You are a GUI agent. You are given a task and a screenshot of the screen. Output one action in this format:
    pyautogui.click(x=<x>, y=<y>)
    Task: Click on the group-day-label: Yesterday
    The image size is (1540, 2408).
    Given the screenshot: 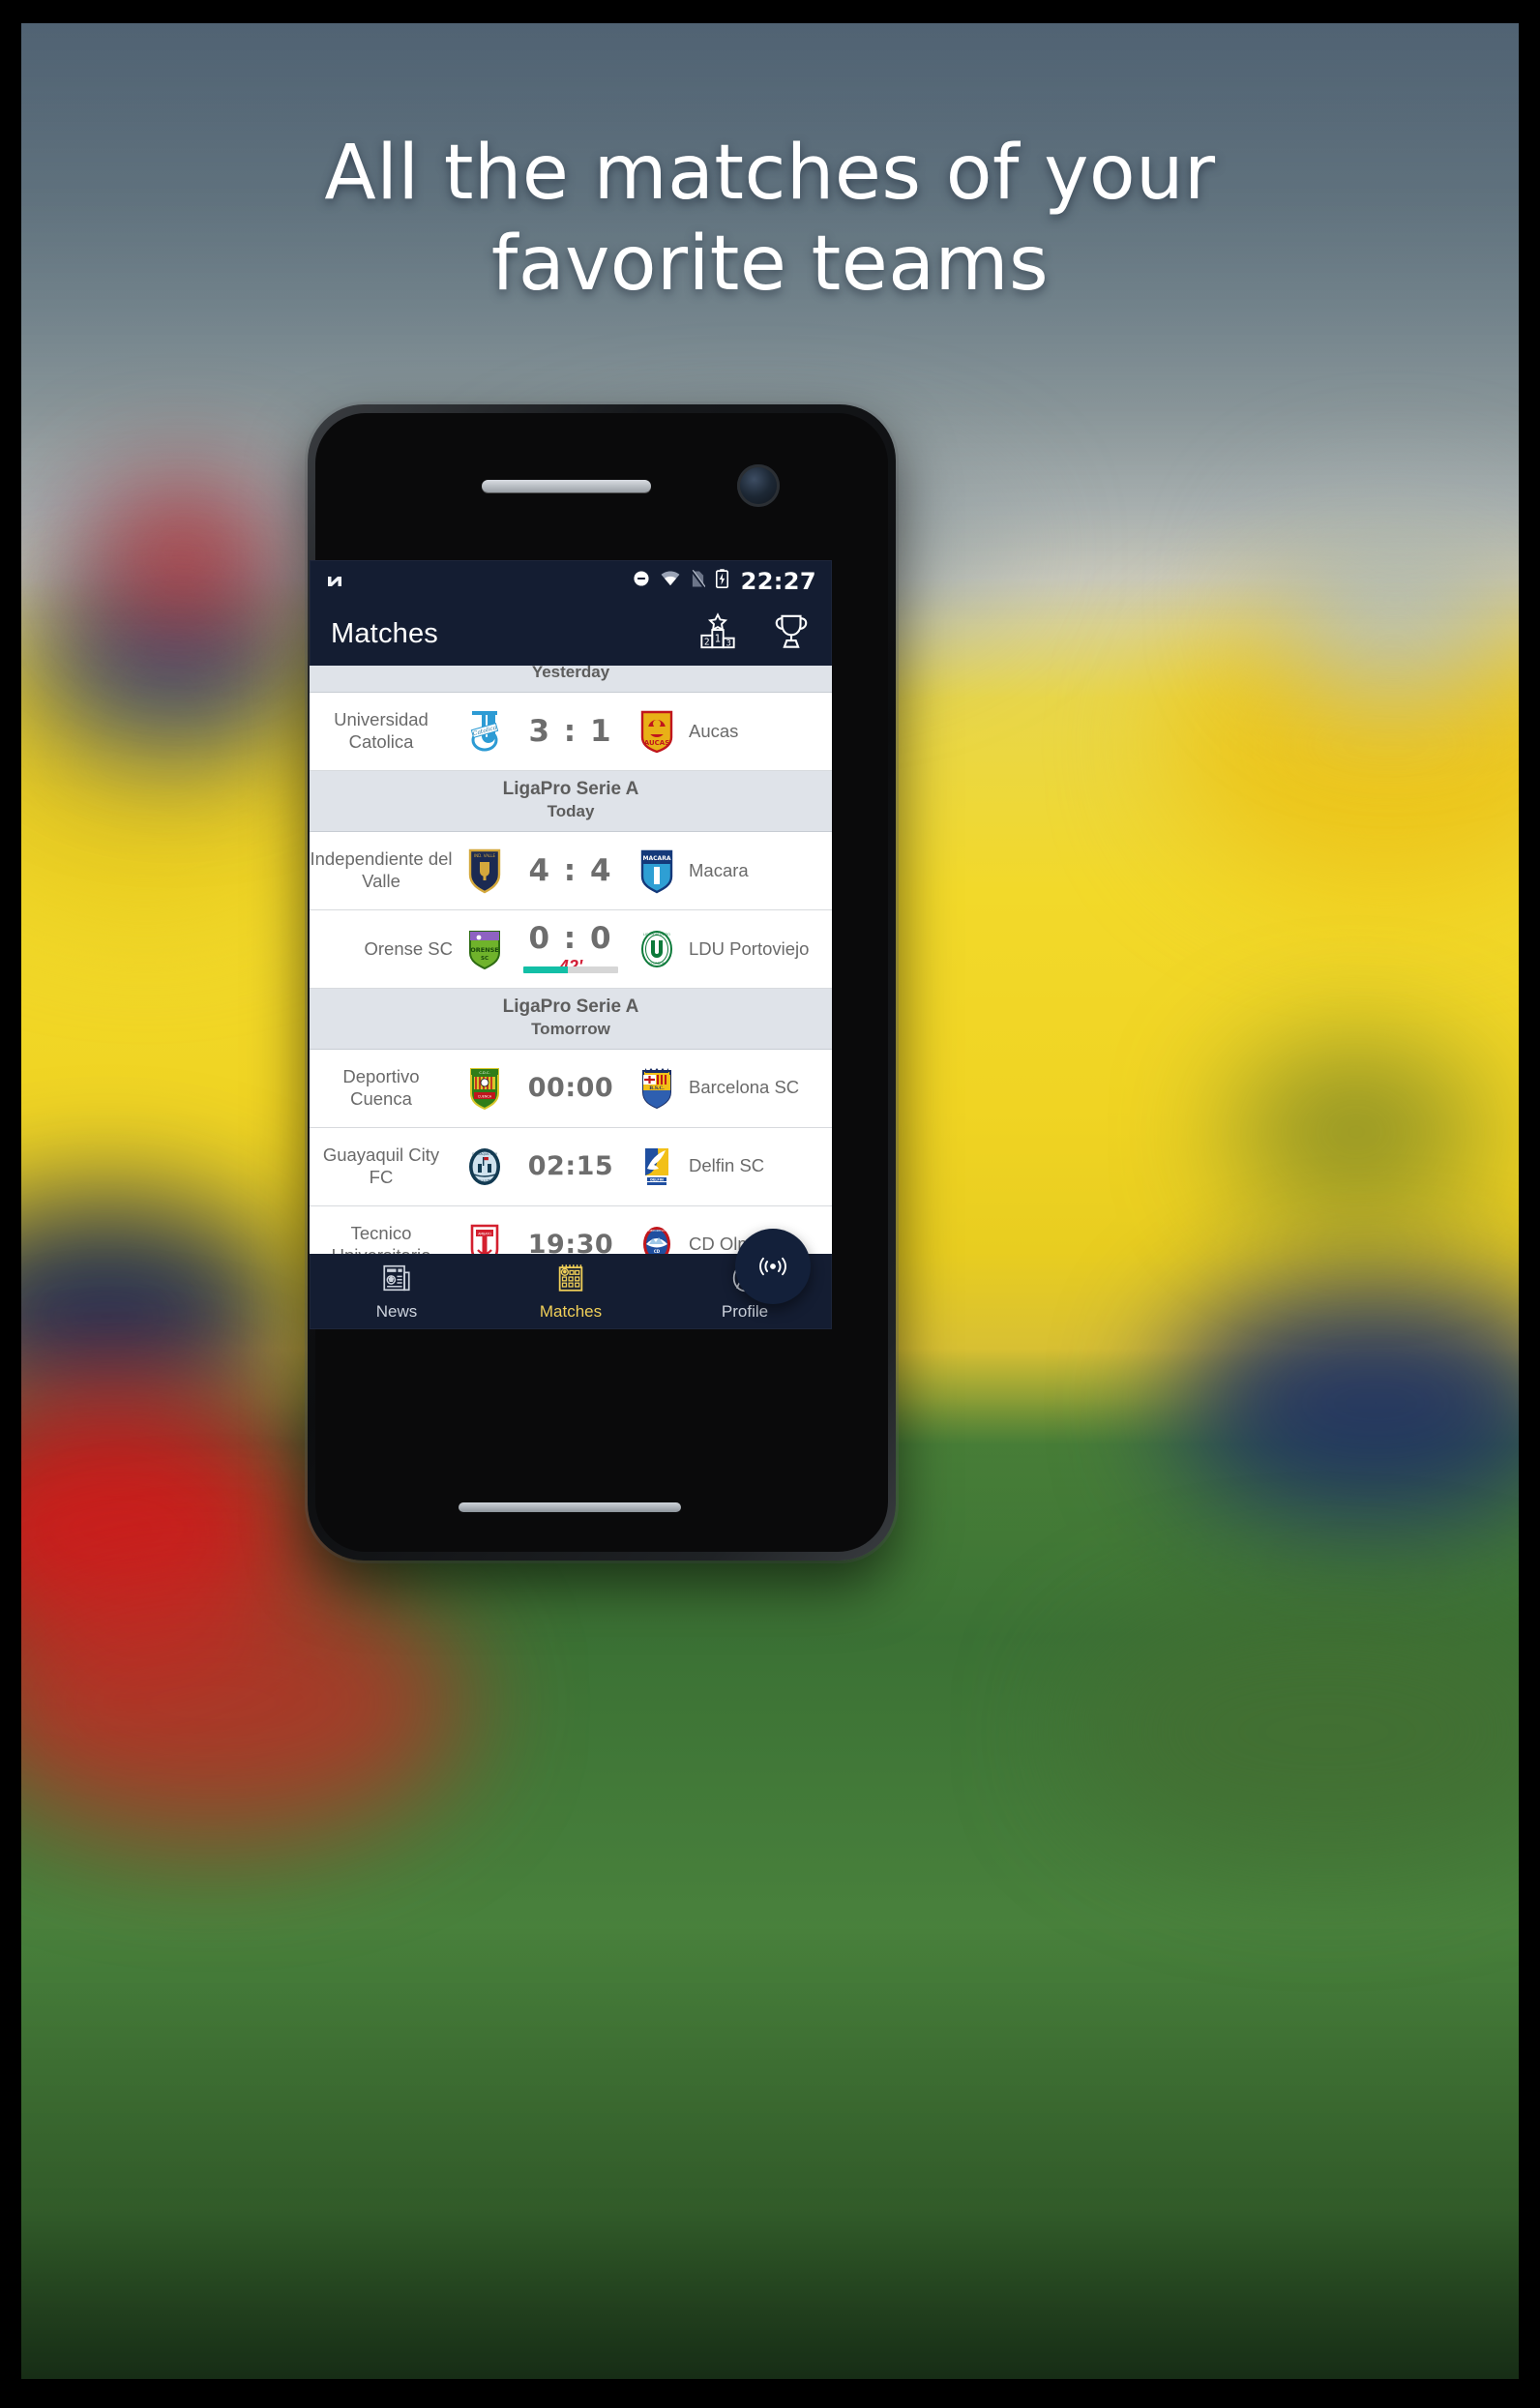 What is the action you would take?
    pyautogui.click(x=570, y=673)
    